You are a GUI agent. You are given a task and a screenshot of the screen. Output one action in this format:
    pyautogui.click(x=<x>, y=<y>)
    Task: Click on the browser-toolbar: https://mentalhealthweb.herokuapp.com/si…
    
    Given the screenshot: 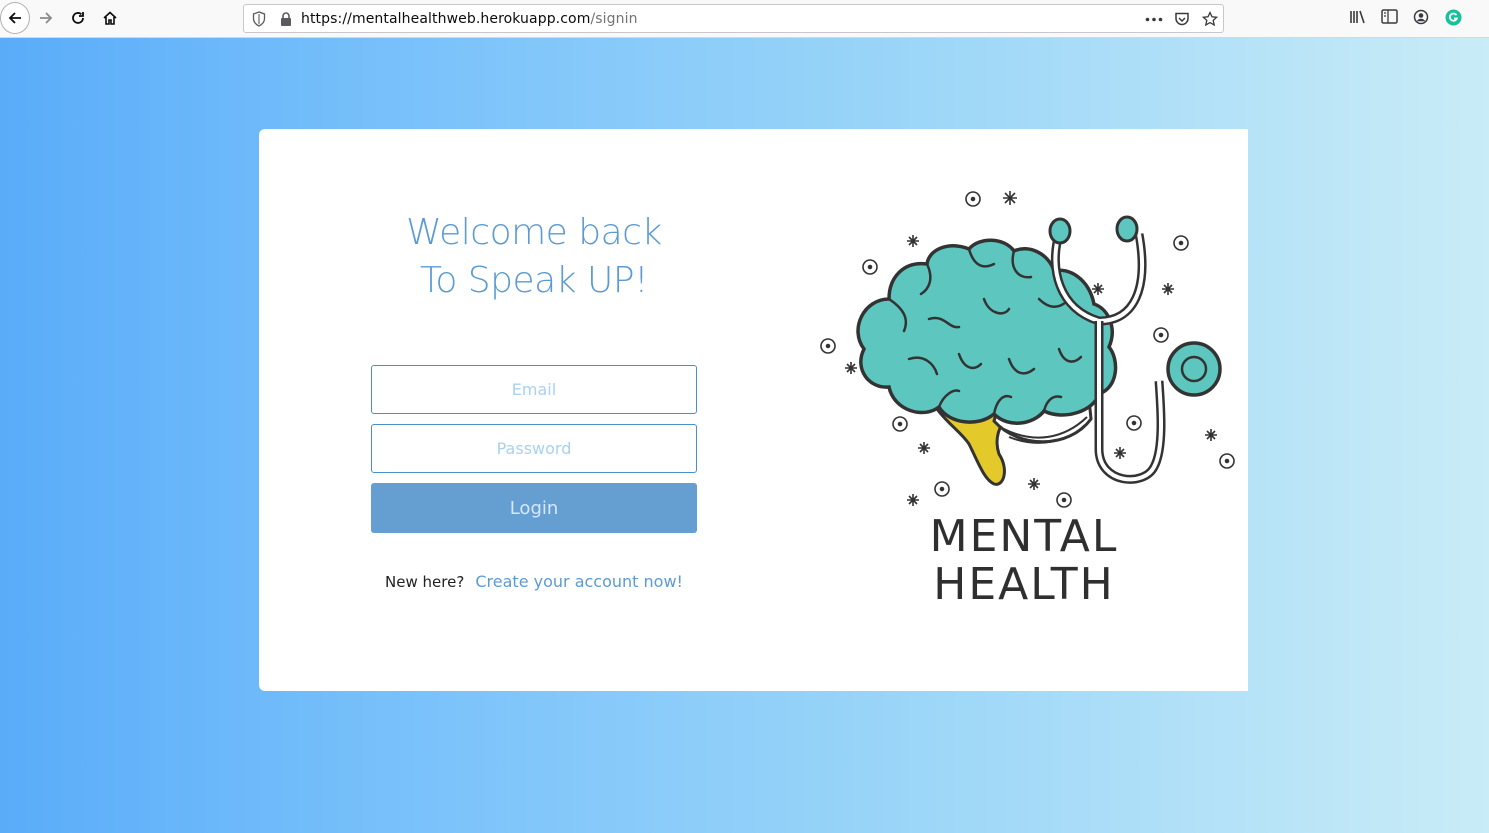 What is the action you would take?
    pyautogui.click(x=744, y=19)
    